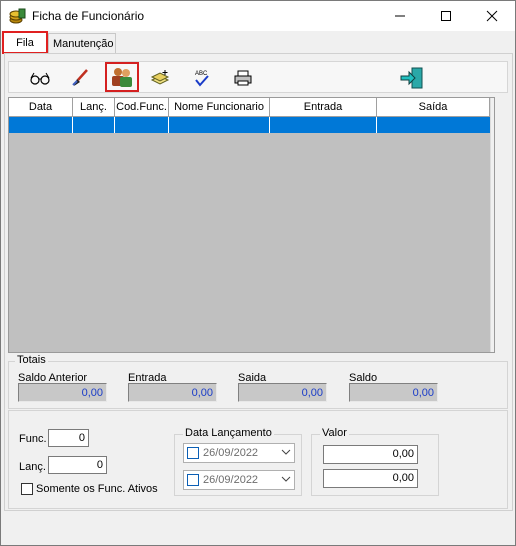 This screenshot has height=546, width=516. I want to click on table-row, so click(249, 125).